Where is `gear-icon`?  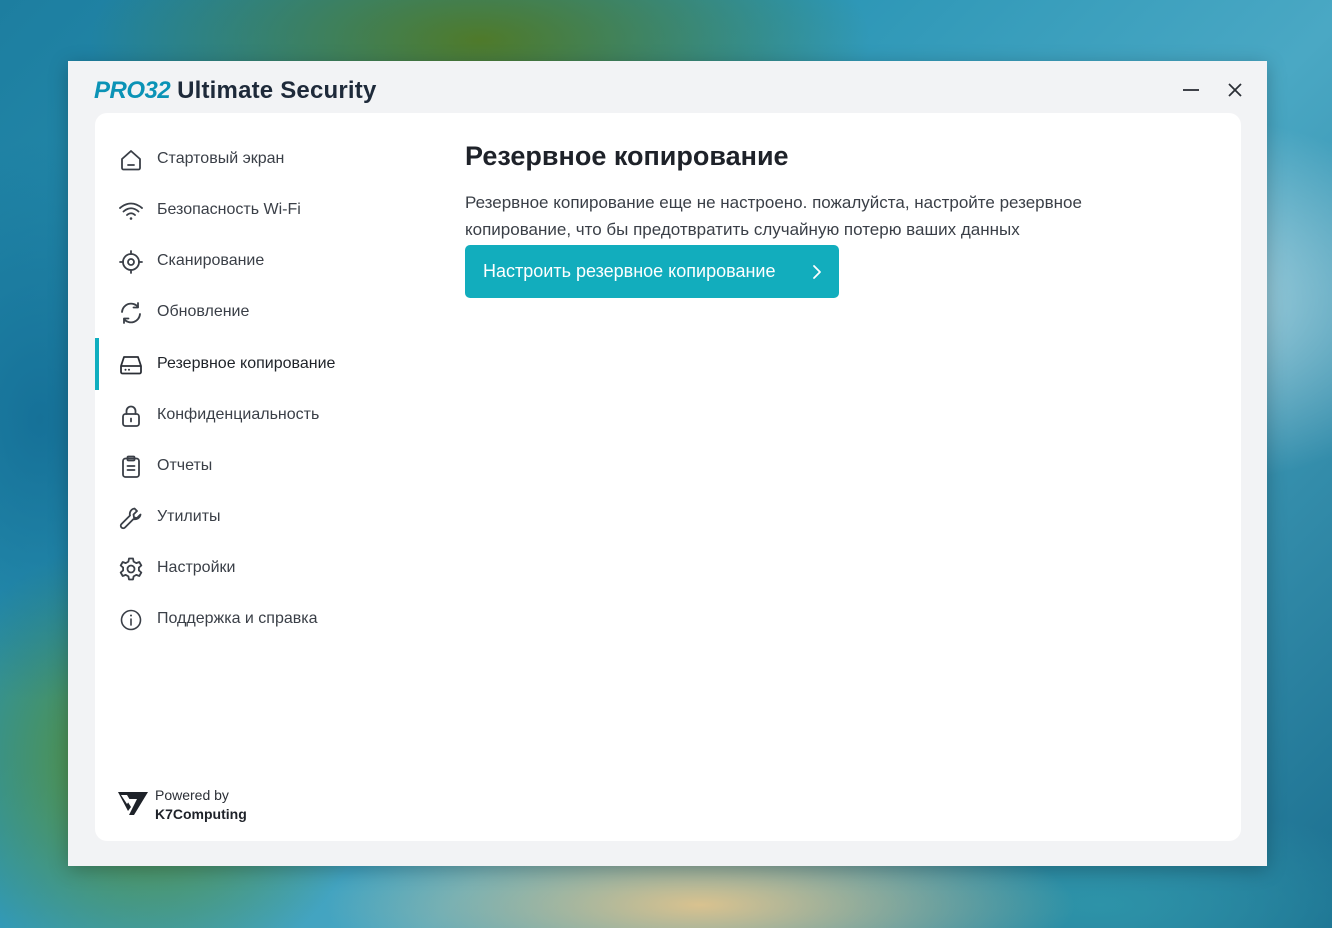
gear-icon is located at coordinates (131, 569).